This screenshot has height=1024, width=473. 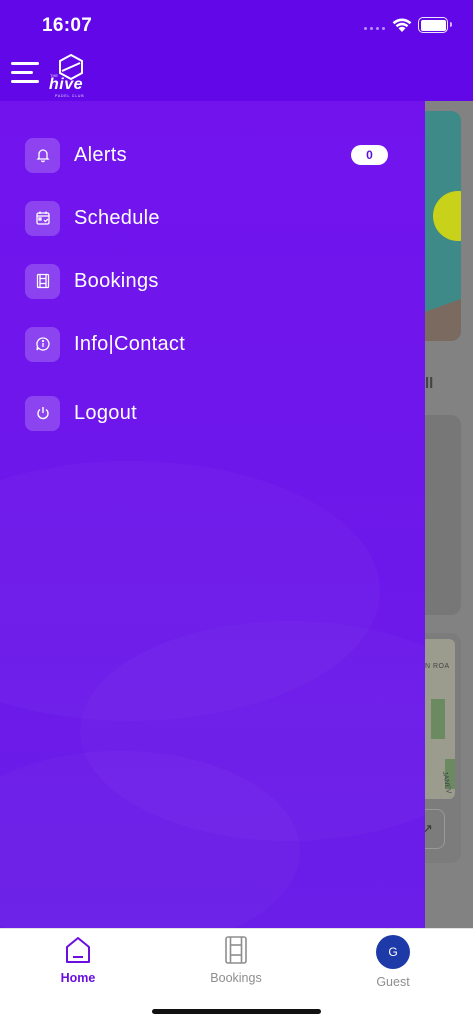 I want to click on promo-card, so click(x=443, y=226).